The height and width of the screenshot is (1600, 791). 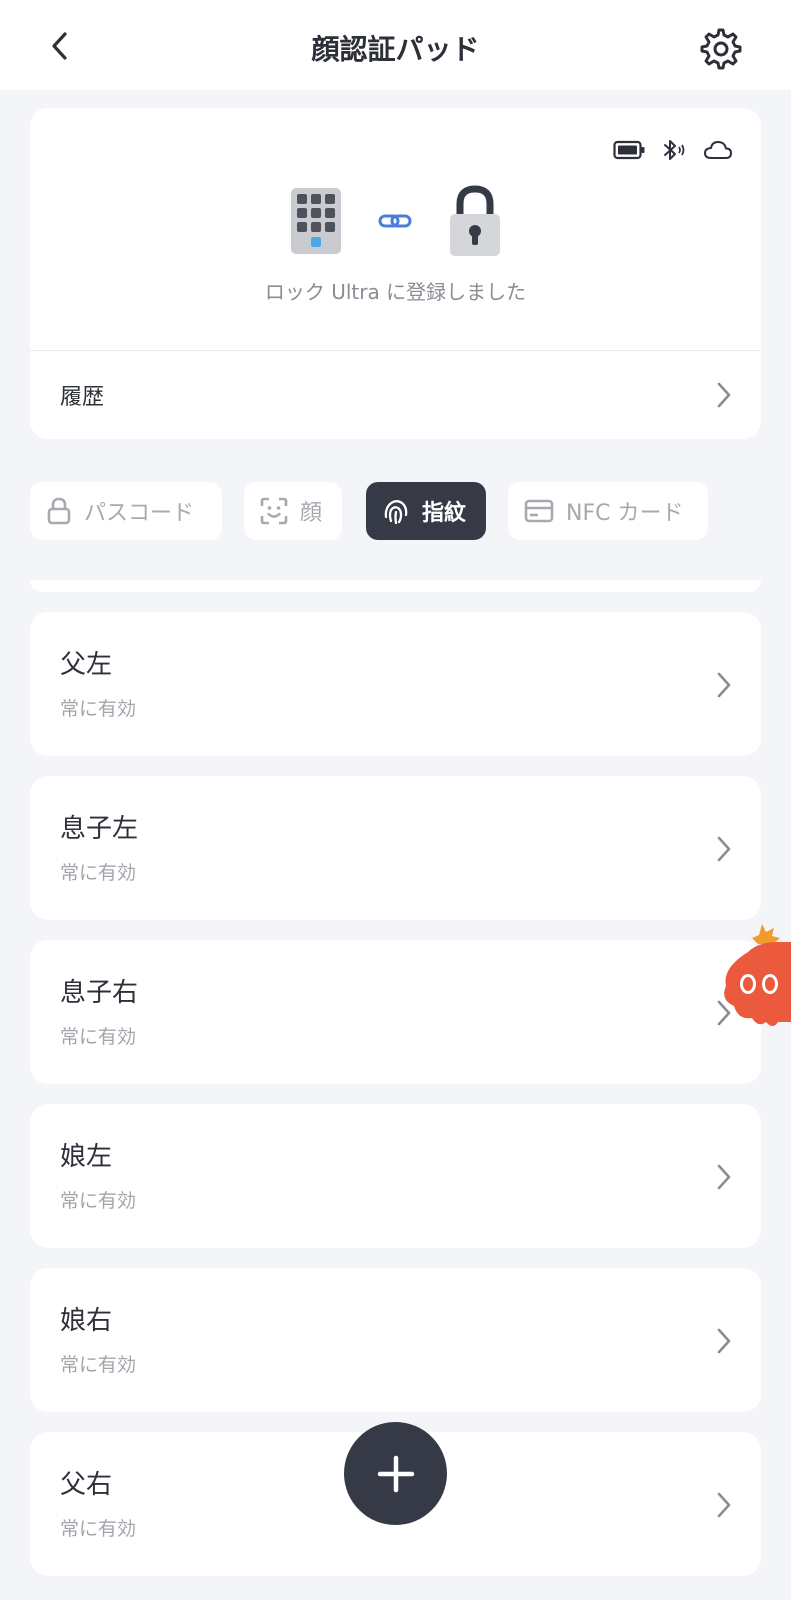 I want to click on padlock-icon, so click(x=475, y=223).